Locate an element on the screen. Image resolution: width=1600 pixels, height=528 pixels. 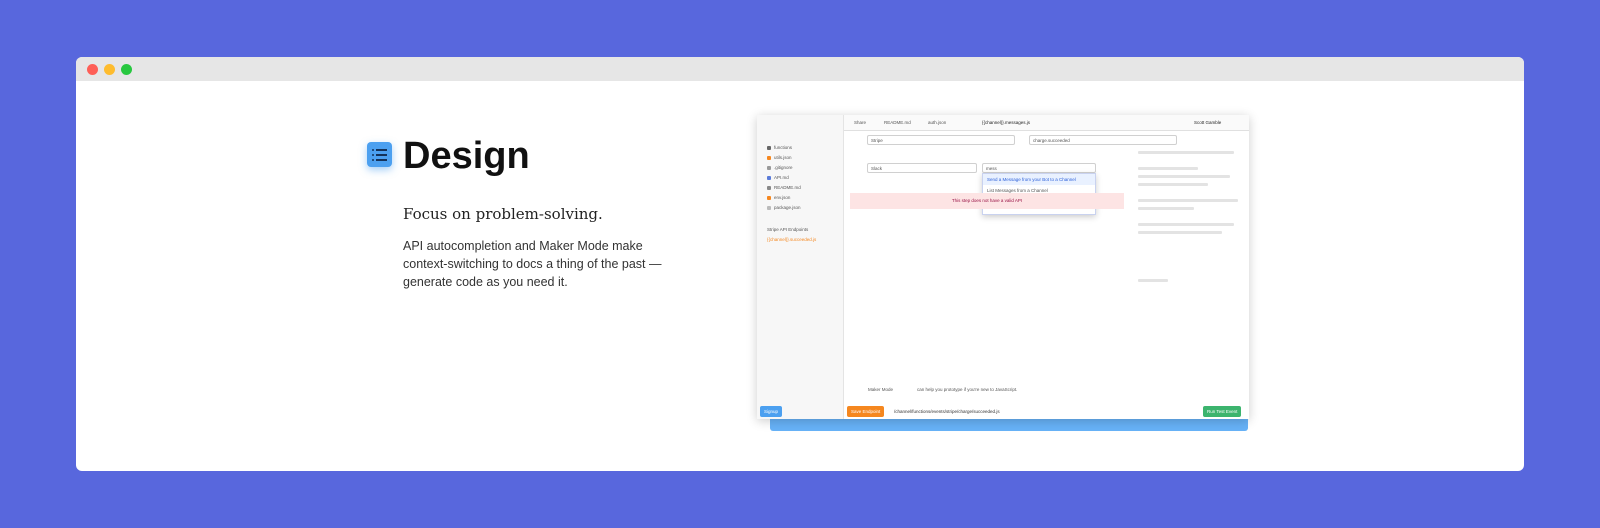
action-search-input: mess is located at coordinates (1039, 168).